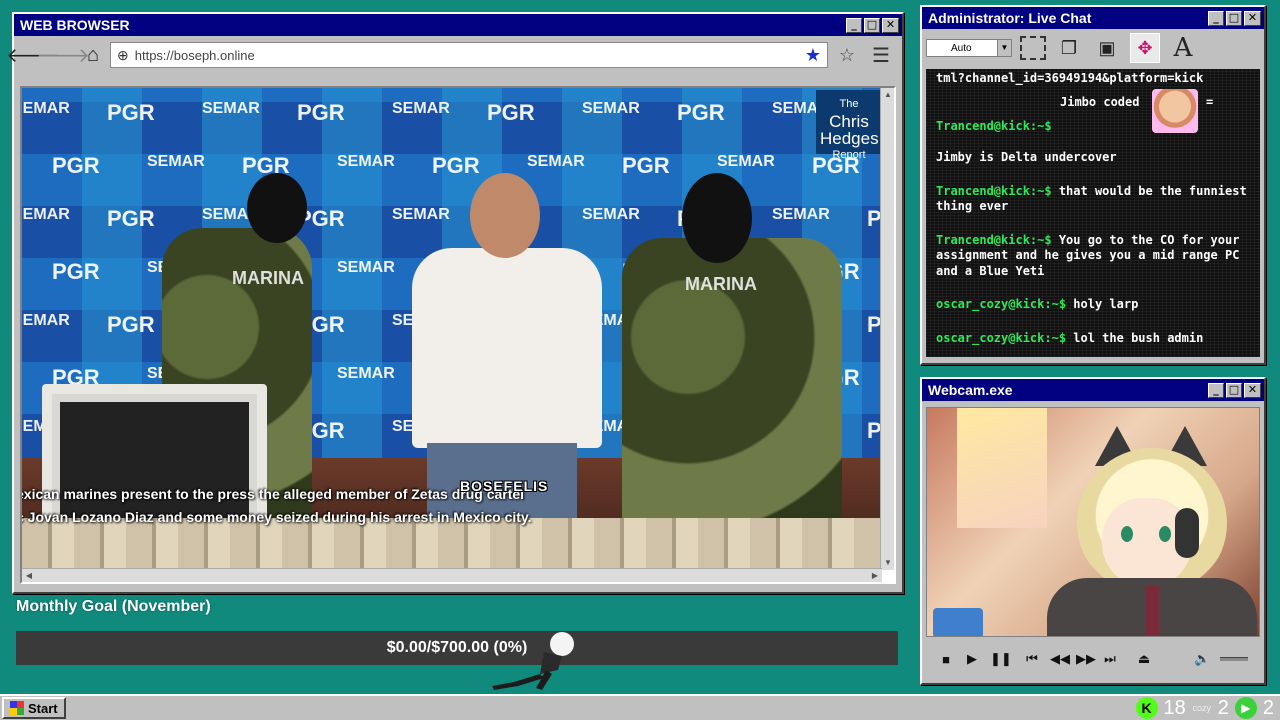 The height and width of the screenshot is (720, 1280). What do you see at coordinates (1144, 659) in the screenshot?
I see `eject-icon: ⏏` at bounding box center [1144, 659].